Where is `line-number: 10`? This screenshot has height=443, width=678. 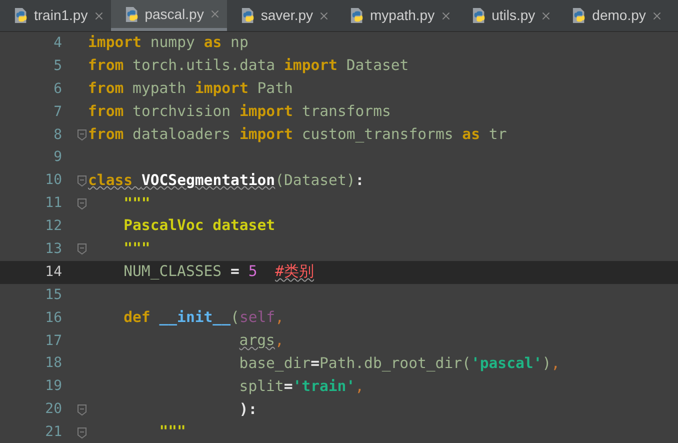
line-number: 10 is located at coordinates (53, 180).